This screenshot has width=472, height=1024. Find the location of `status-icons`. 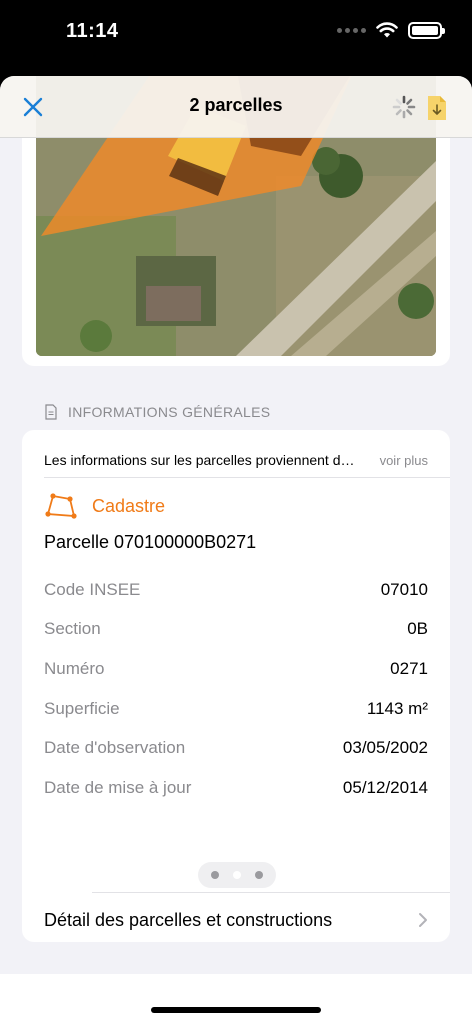

status-icons is located at coordinates (391, 30).